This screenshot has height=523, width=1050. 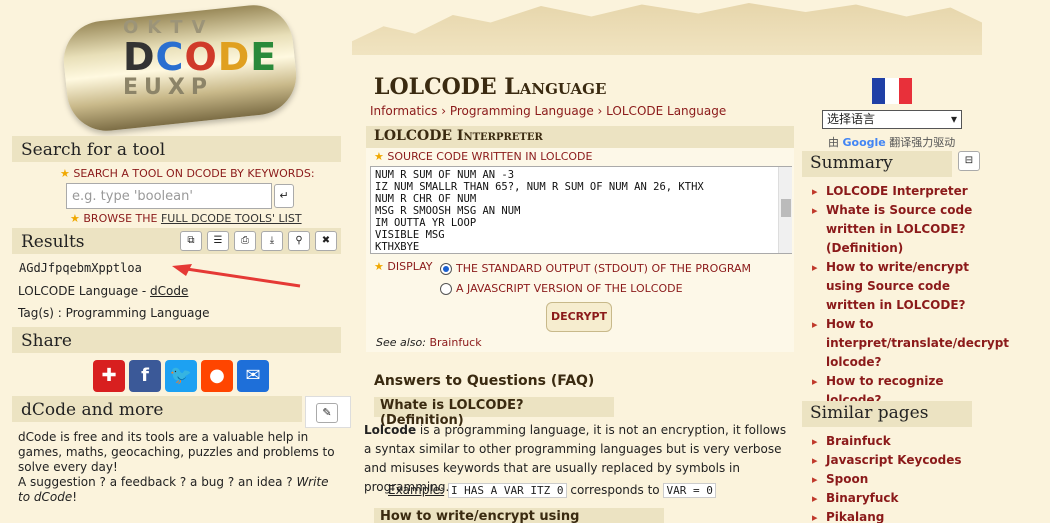 What do you see at coordinates (484, 381) in the screenshot?
I see `faq-title: Answers to Questions (FAQ)` at bounding box center [484, 381].